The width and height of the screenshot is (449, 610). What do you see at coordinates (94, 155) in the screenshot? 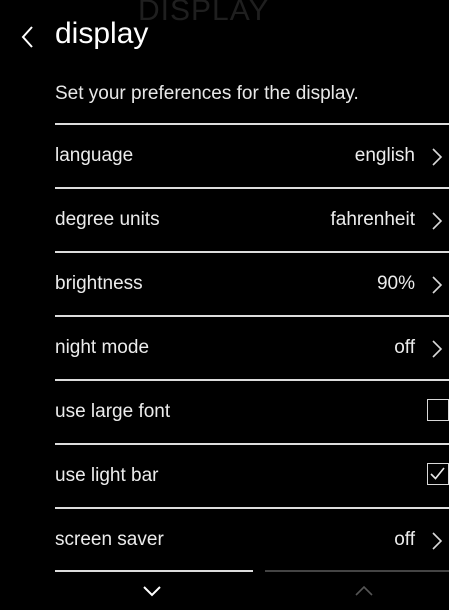
I see `setting-label: language` at bounding box center [94, 155].